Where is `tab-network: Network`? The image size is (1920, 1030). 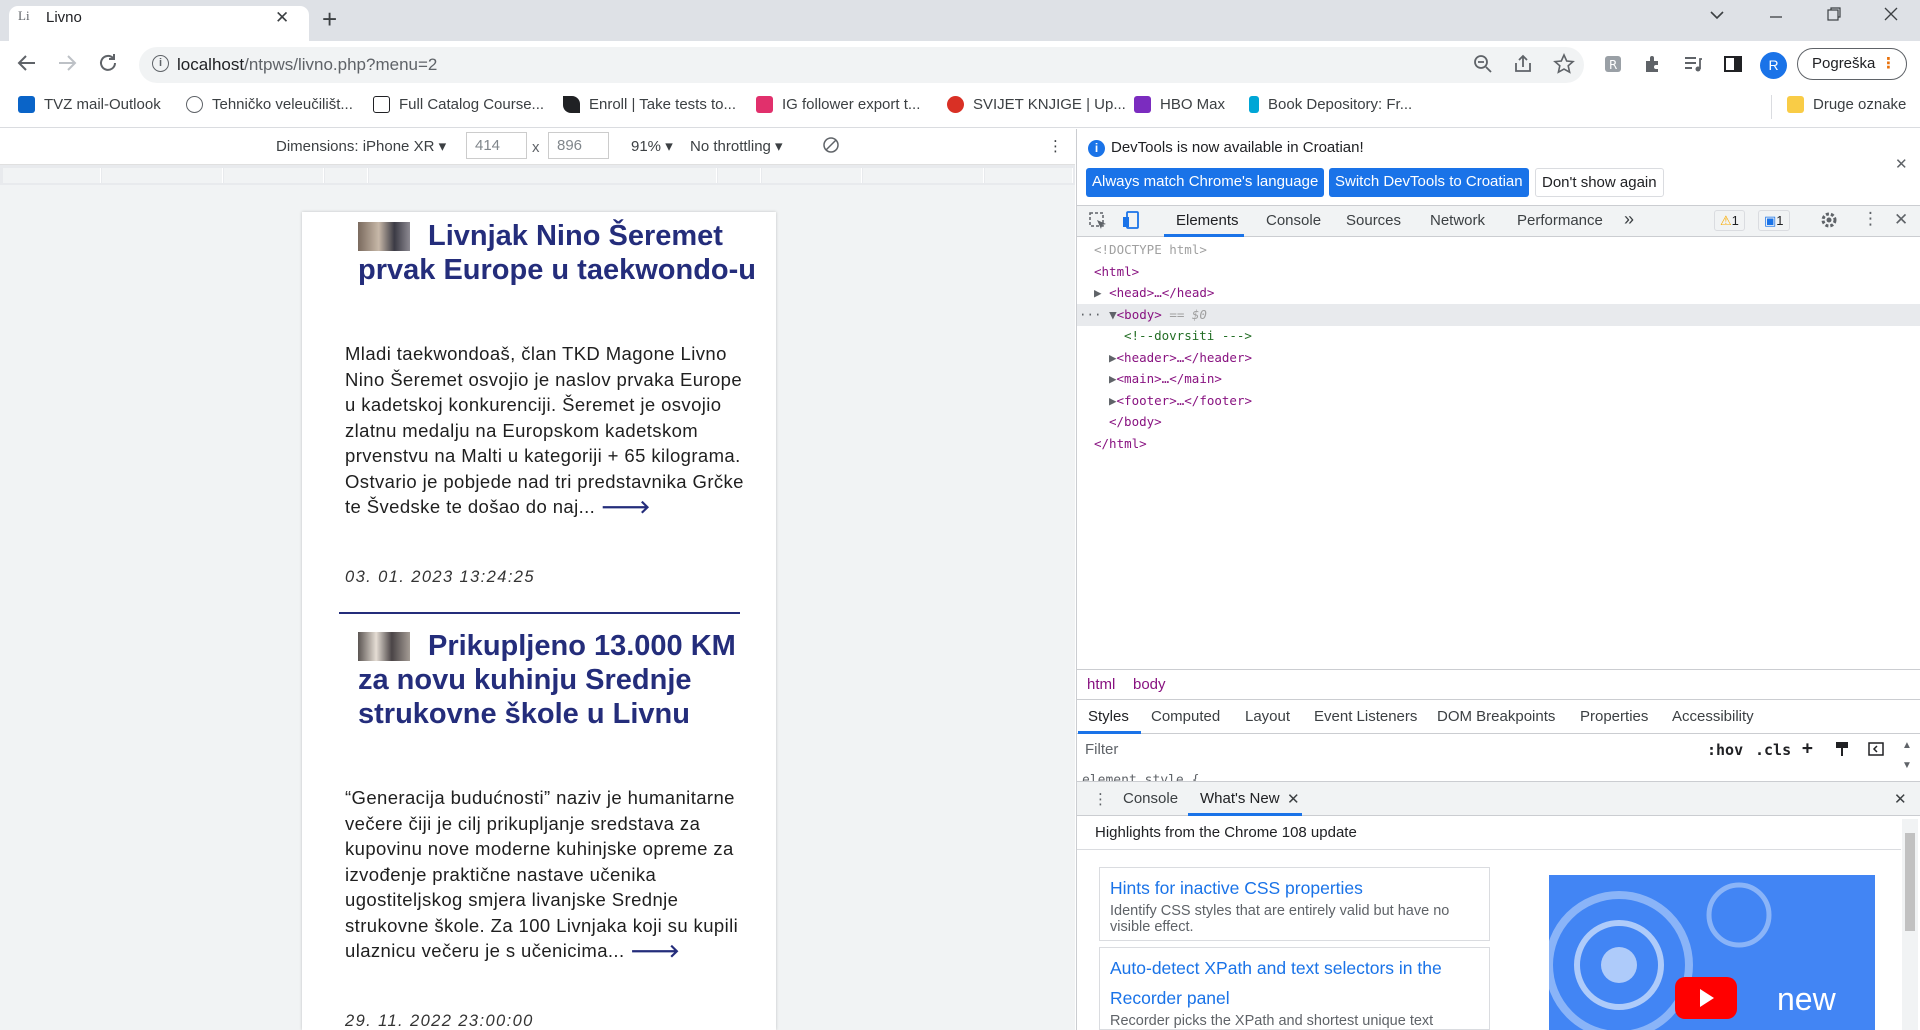
tab-network: Network is located at coordinates (1457, 220).